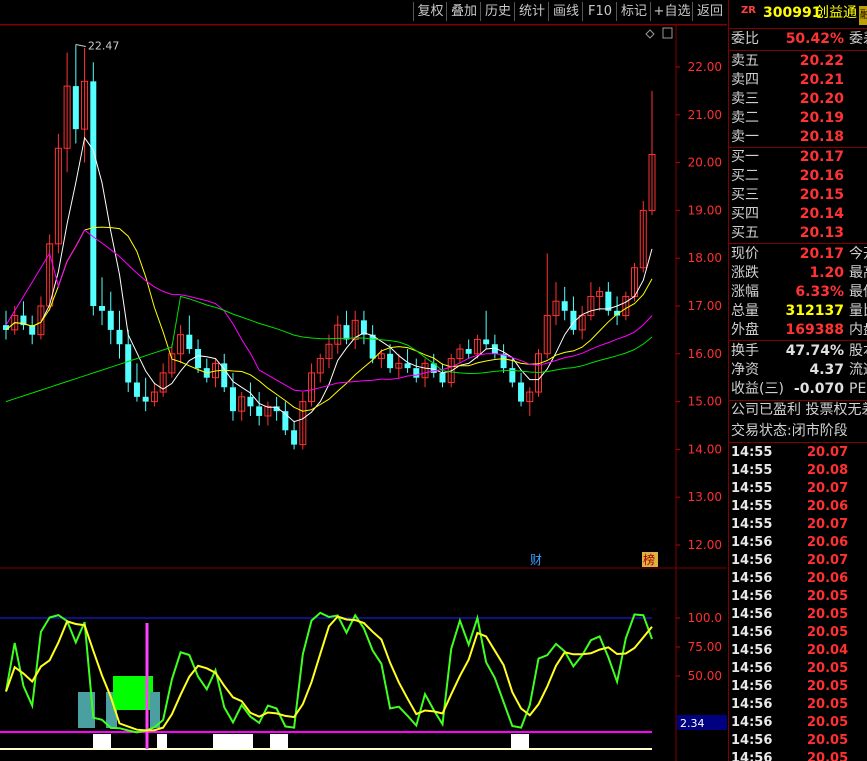 The image size is (867, 761). What do you see at coordinates (649, 559) in the screenshot?
I see `bang-badge: 榜` at bounding box center [649, 559].